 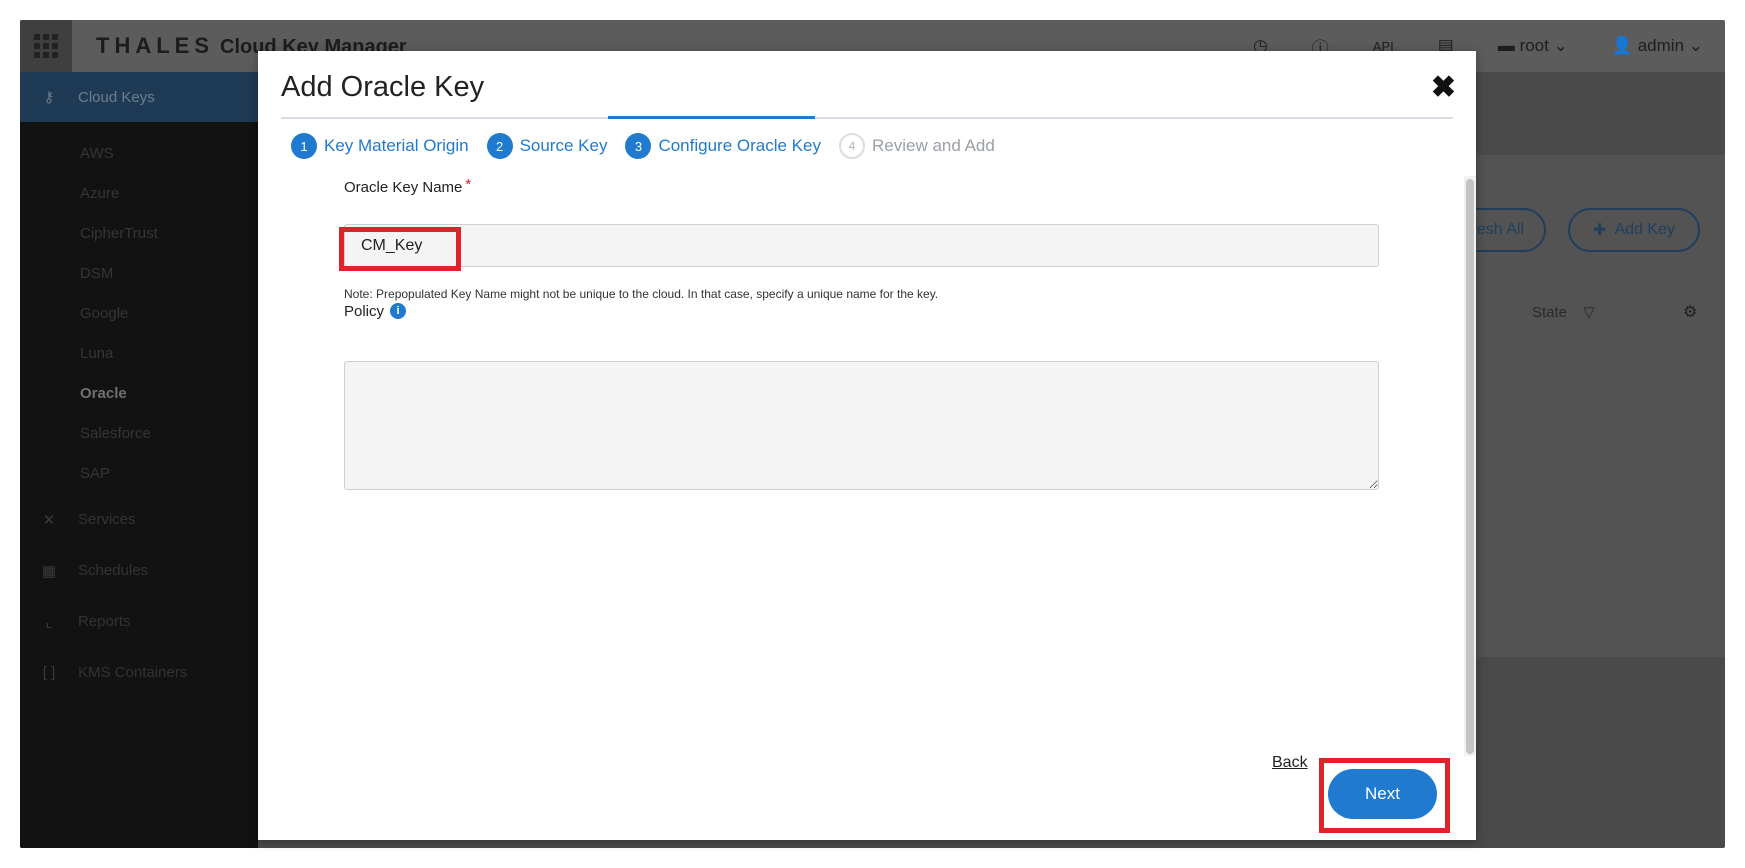 I want to click on step-label: Review and Add, so click(x=933, y=145).